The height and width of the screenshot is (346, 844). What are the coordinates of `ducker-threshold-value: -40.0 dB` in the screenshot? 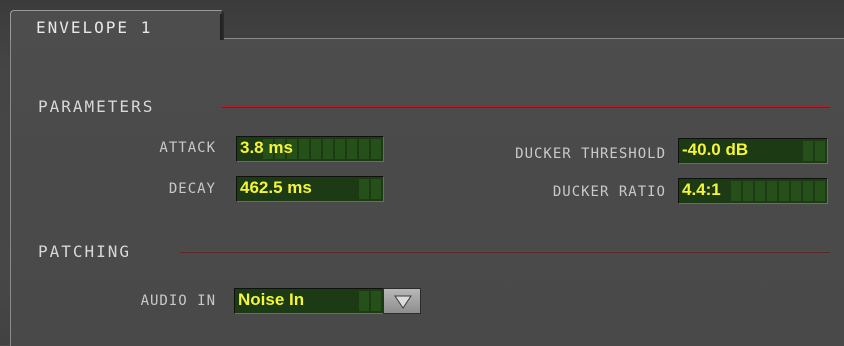 It's located at (715, 149).